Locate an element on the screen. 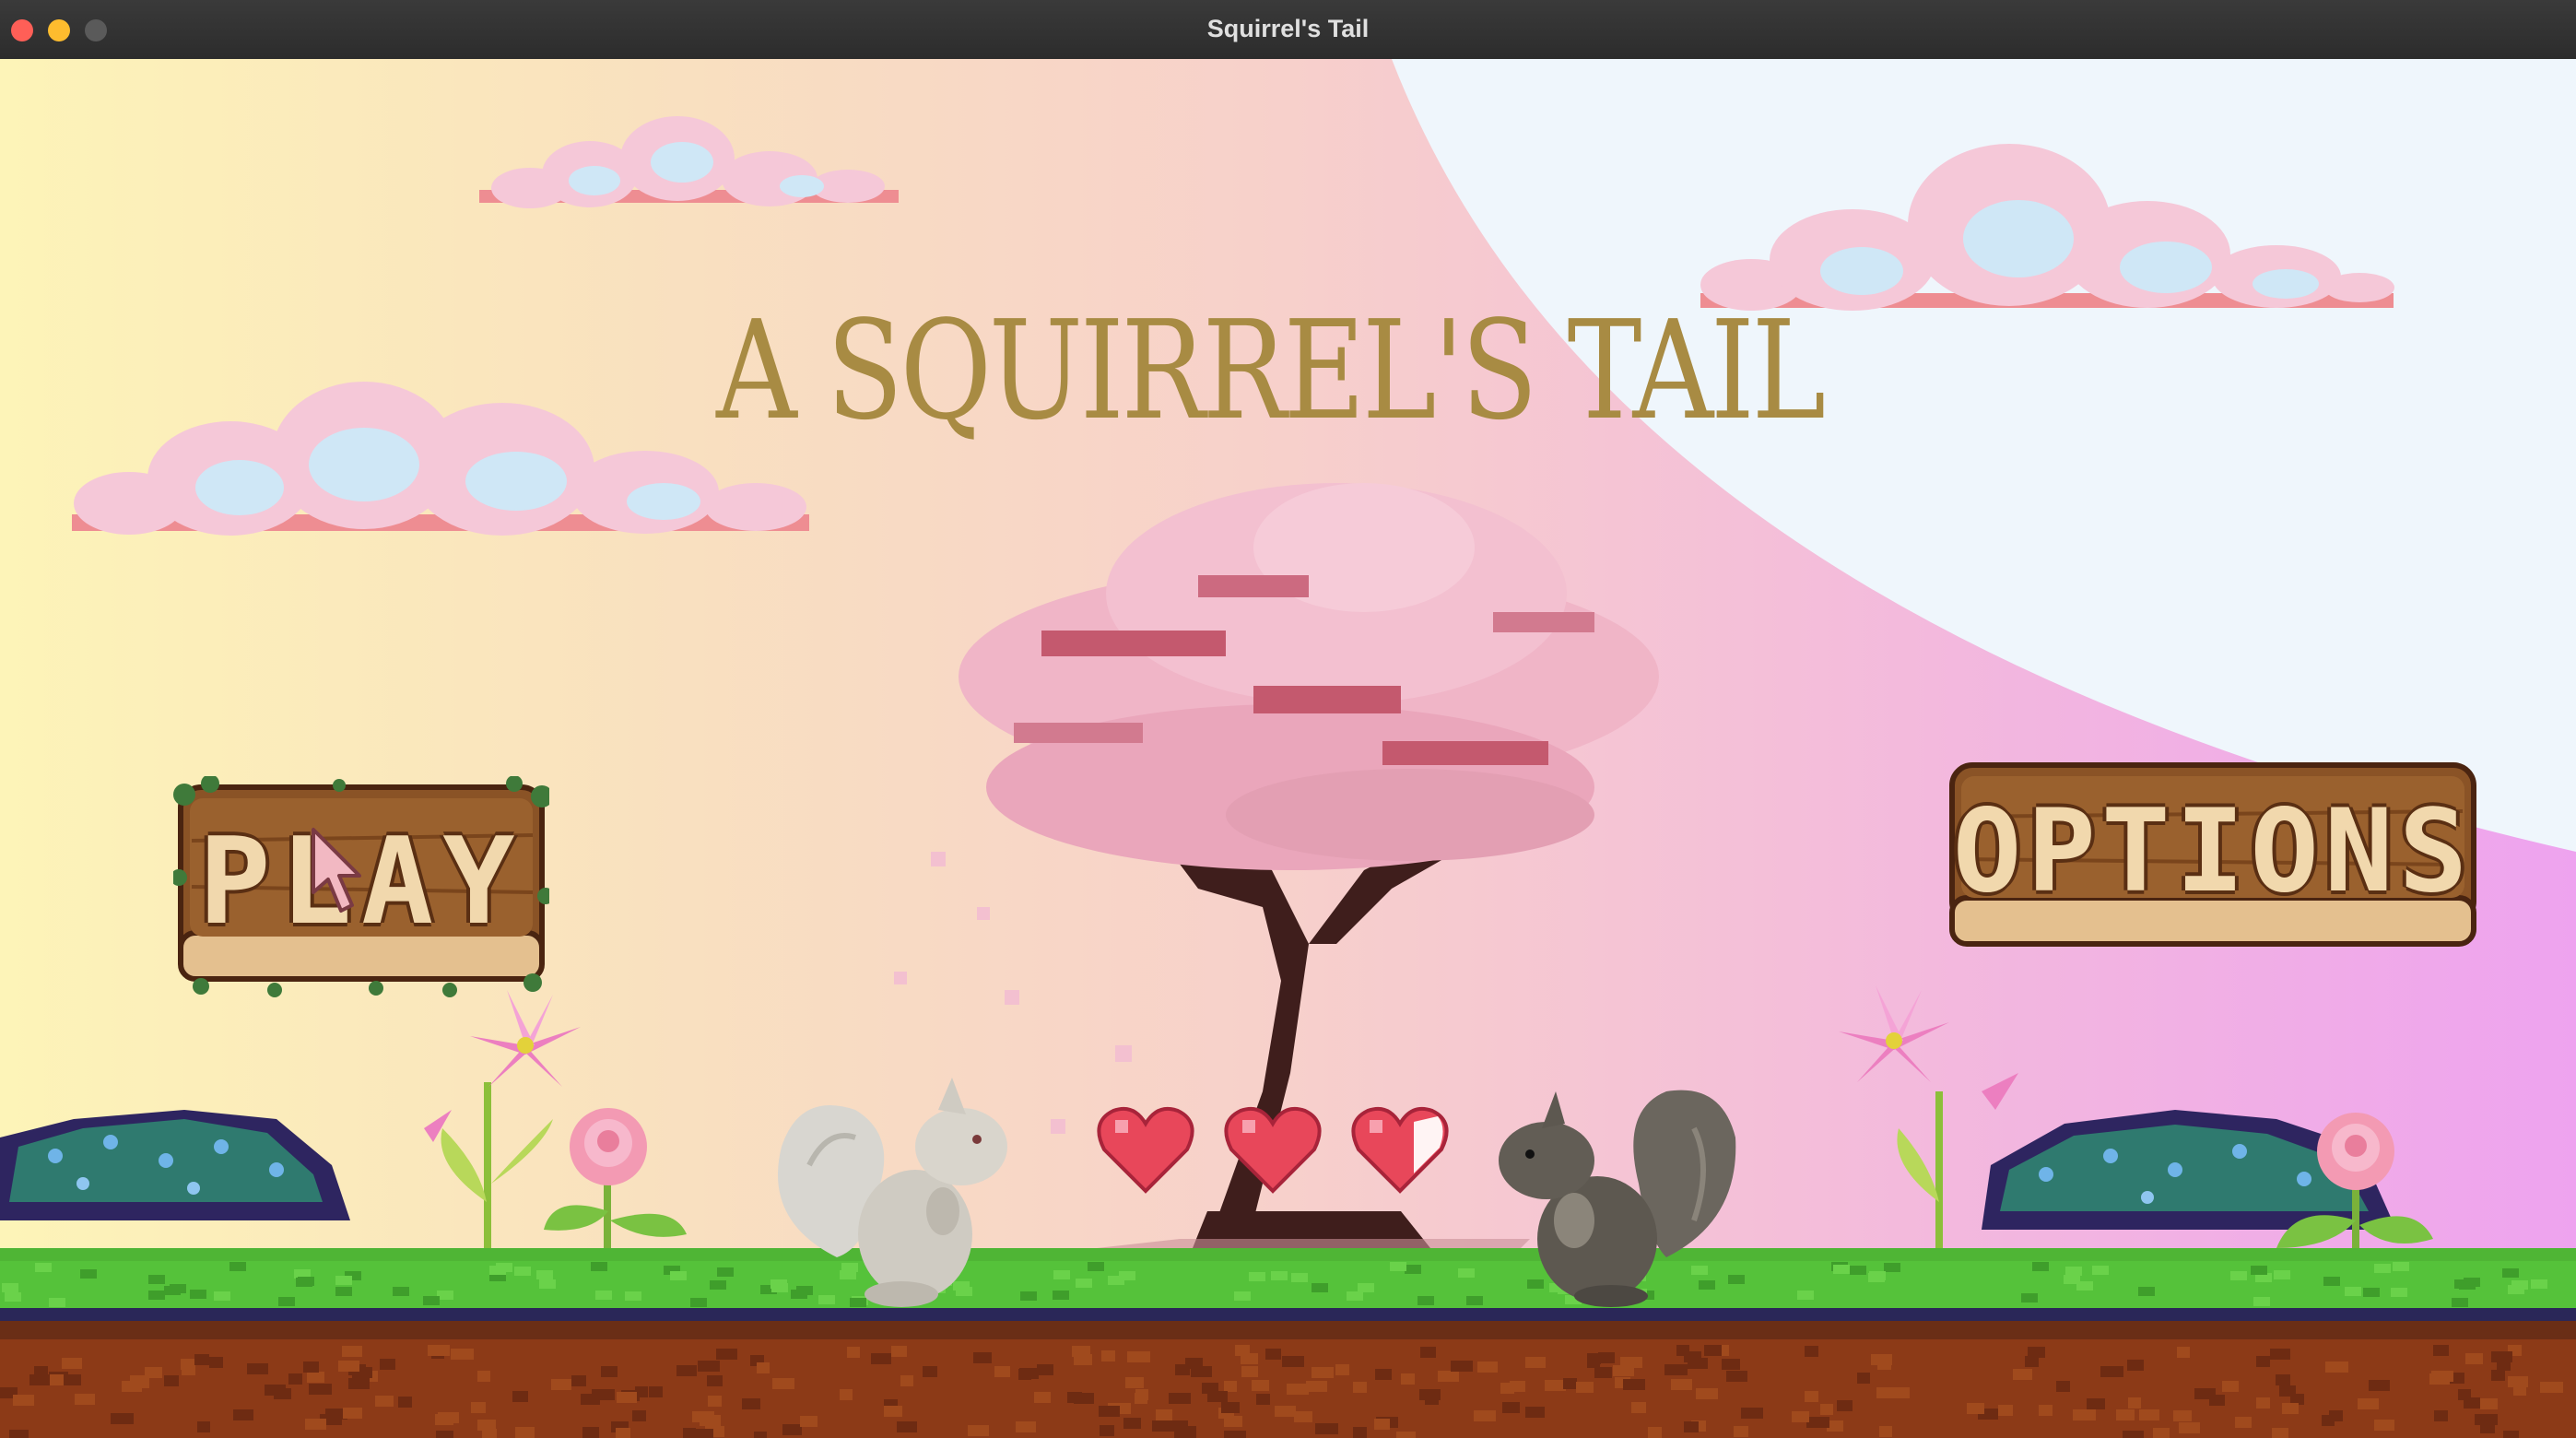  ground-texture is located at coordinates (1282, 1350).